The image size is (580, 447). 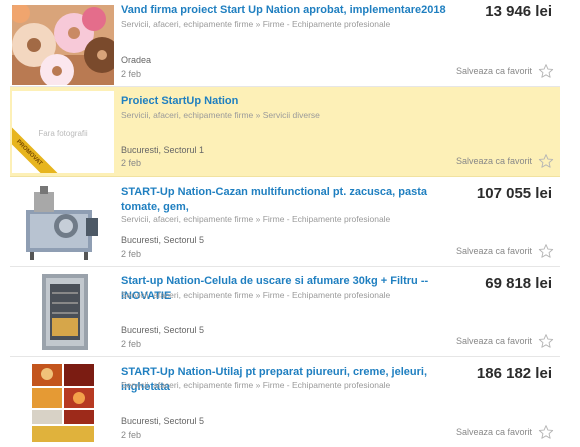 I want to click on listing-price: 13 946 lei, so click(x=518, y=11).